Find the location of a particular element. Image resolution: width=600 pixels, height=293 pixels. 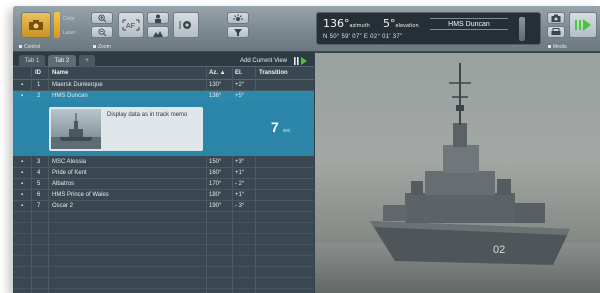

row-detail-panel: Display data as in track memo 7 sec is located at coordinates (163, 129).